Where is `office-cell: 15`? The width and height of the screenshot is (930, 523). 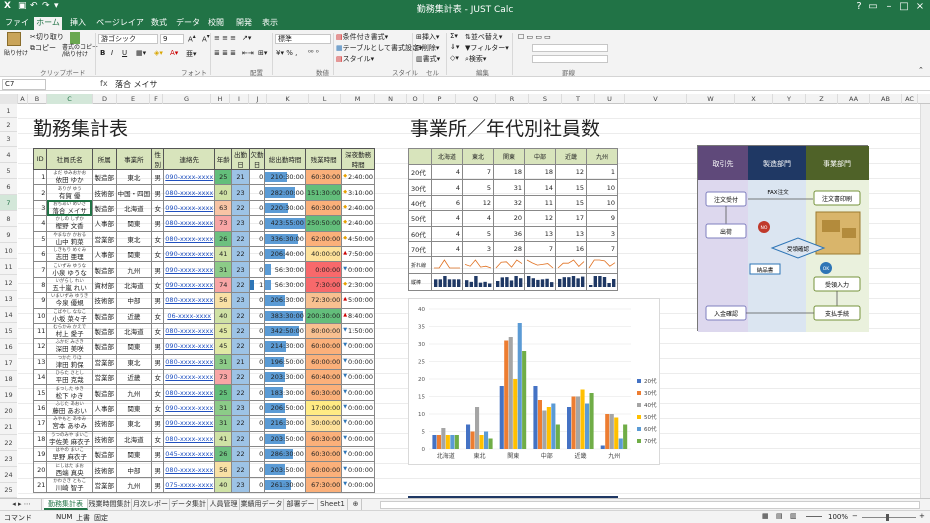 office-cell: 15 is located at coordinates (571, 187).